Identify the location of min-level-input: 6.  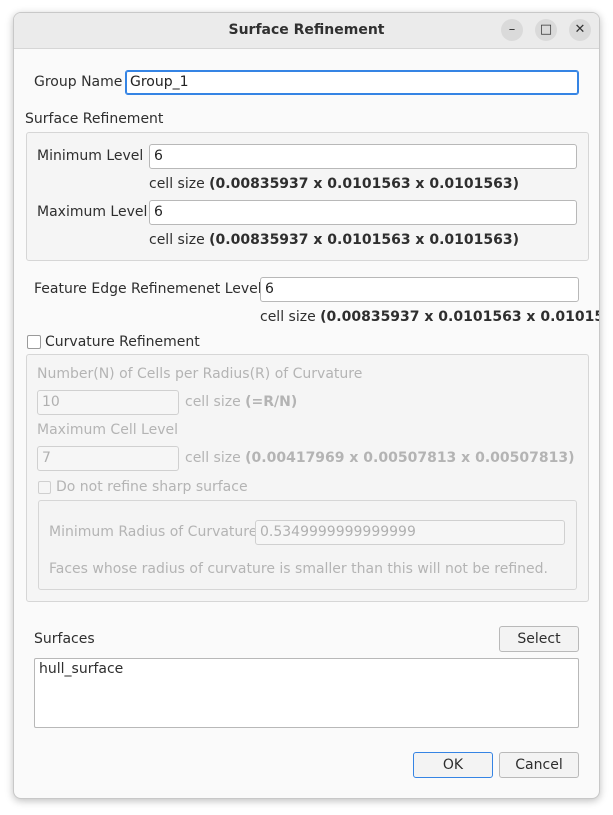
(363, 156).